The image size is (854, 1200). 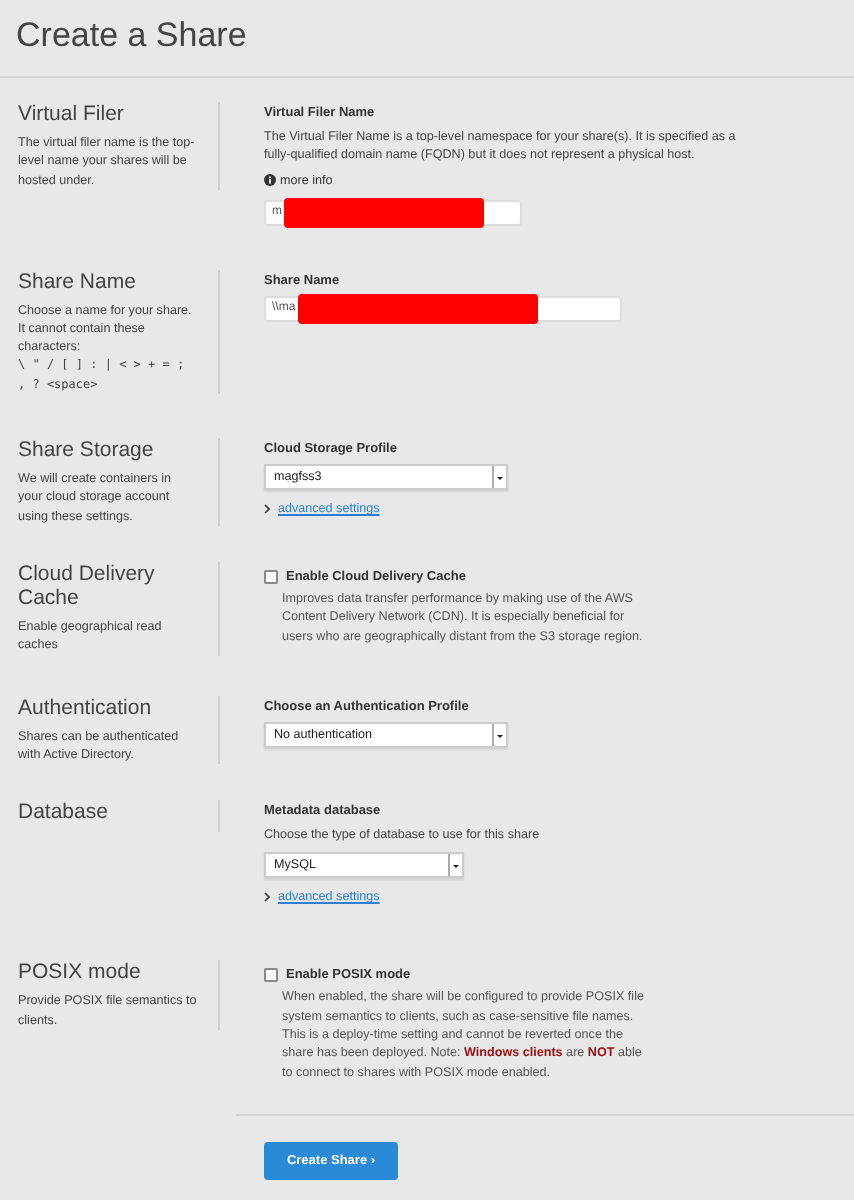 What do you see at coordinates (78, 281) in the screenshot?
I see `section-title: Share Name` at bounding box center [78, 281].